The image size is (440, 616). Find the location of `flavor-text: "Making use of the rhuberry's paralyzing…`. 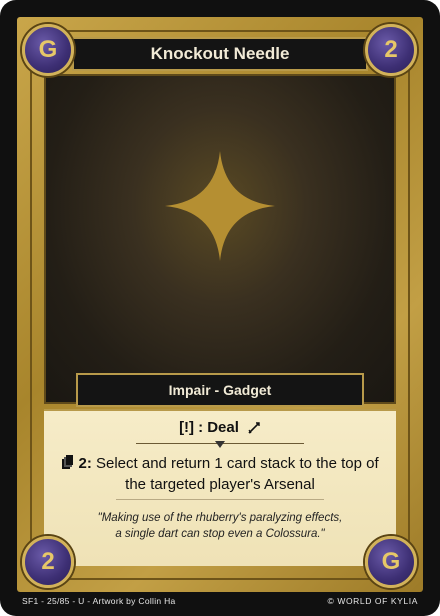

flavor-text: "Making use of the rhuberry's paralyzing… is located at coordinates (220, 526).